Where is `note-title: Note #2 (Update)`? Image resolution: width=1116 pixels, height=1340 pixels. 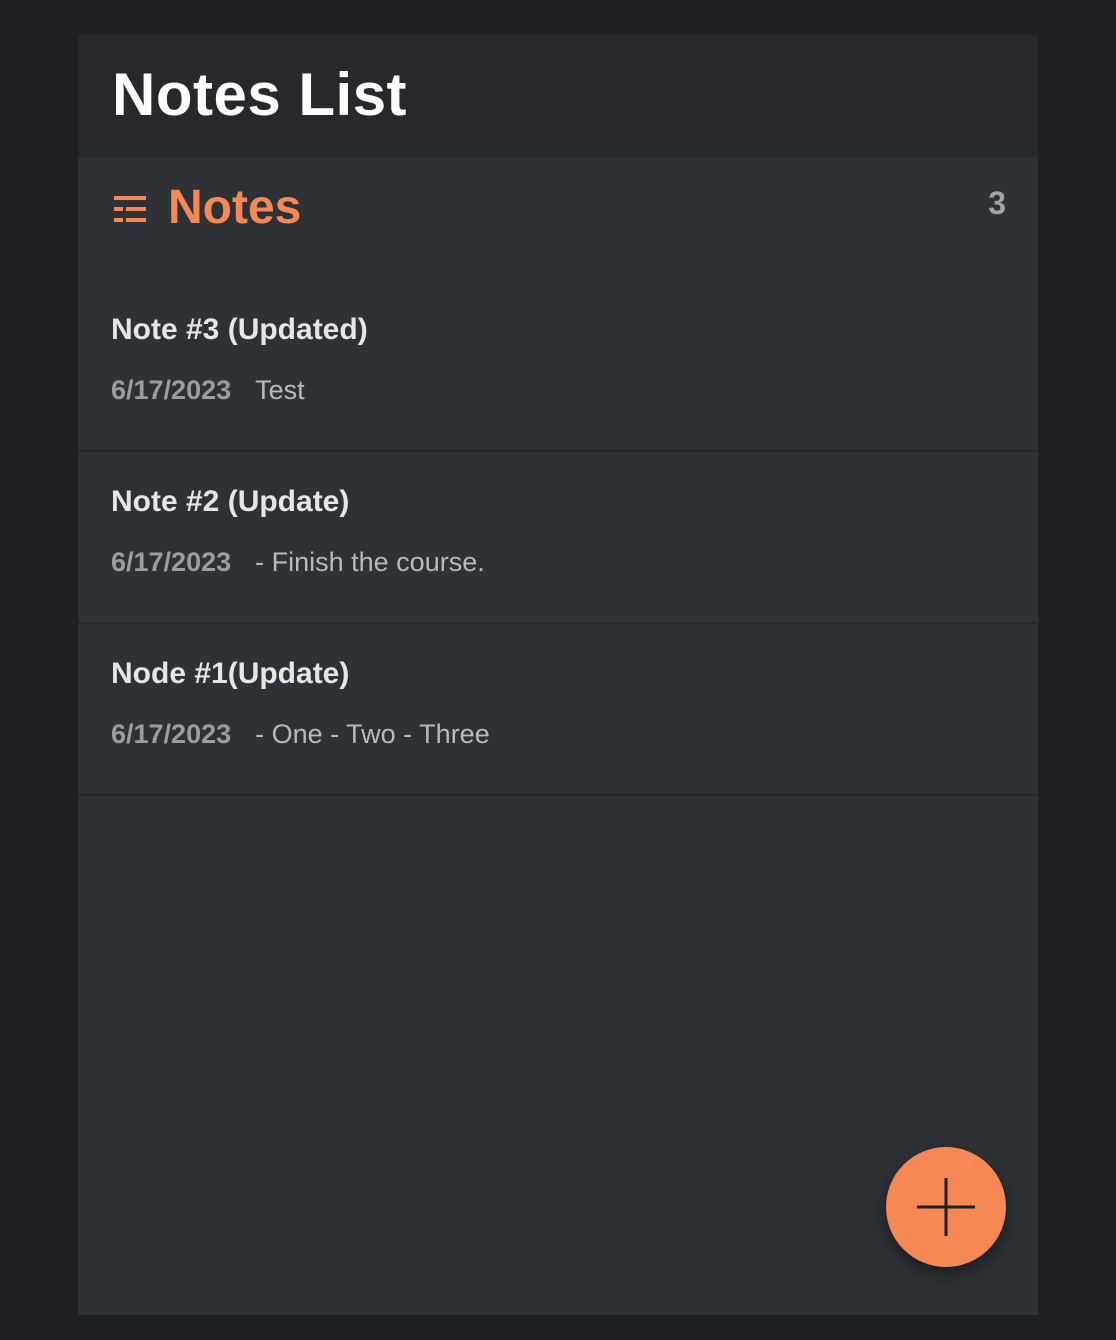
note-title: Note #2 (Update) is located at coordinates (230, 501).